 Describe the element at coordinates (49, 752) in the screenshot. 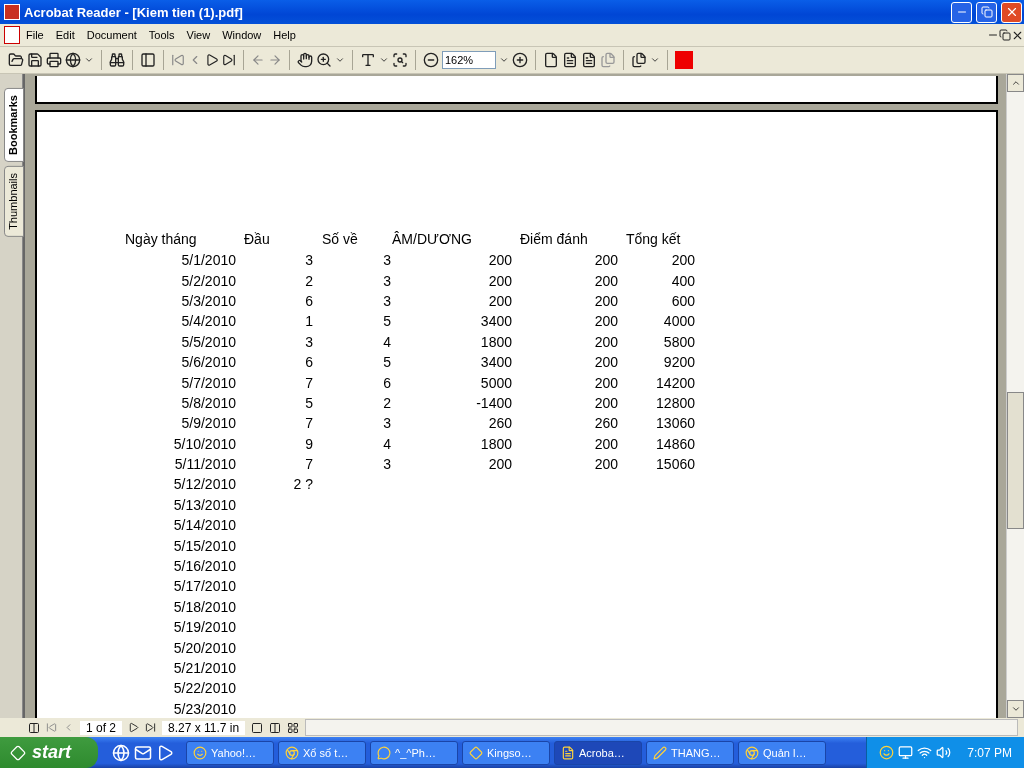

I see `start-button: start` at that location.